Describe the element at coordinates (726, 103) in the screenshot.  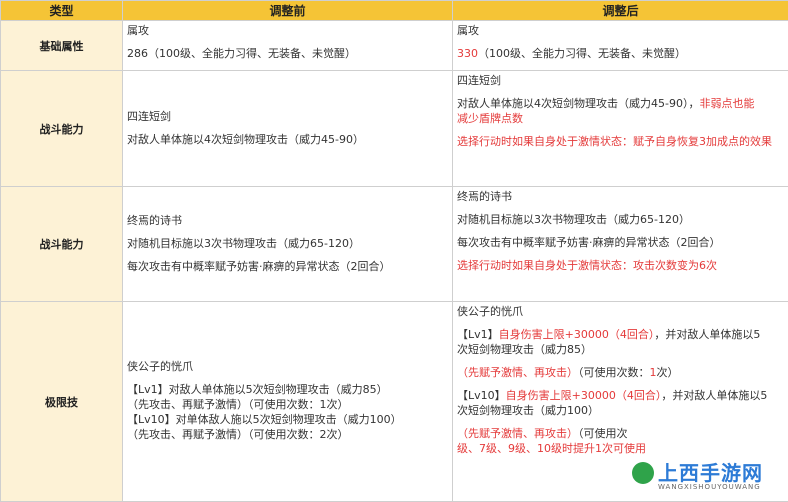
I see `changed-text: 非弱点也能` at that location.